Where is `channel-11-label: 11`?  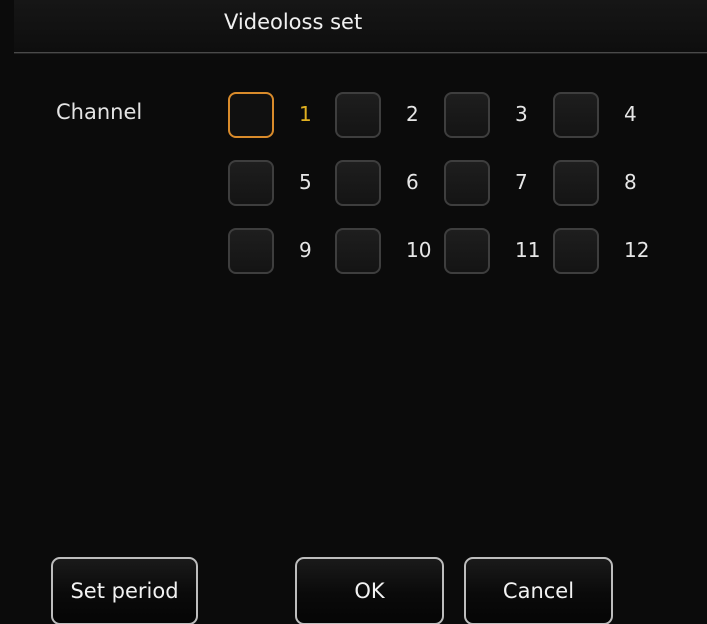
channel-11-label: 11 is located at coordinates (528, 250).